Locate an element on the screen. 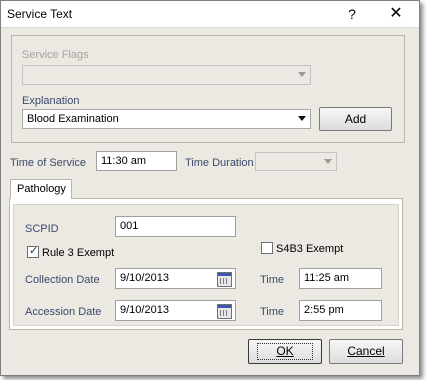  collection-date-value: 9/10/2013 is located at coordinates (144, 278).